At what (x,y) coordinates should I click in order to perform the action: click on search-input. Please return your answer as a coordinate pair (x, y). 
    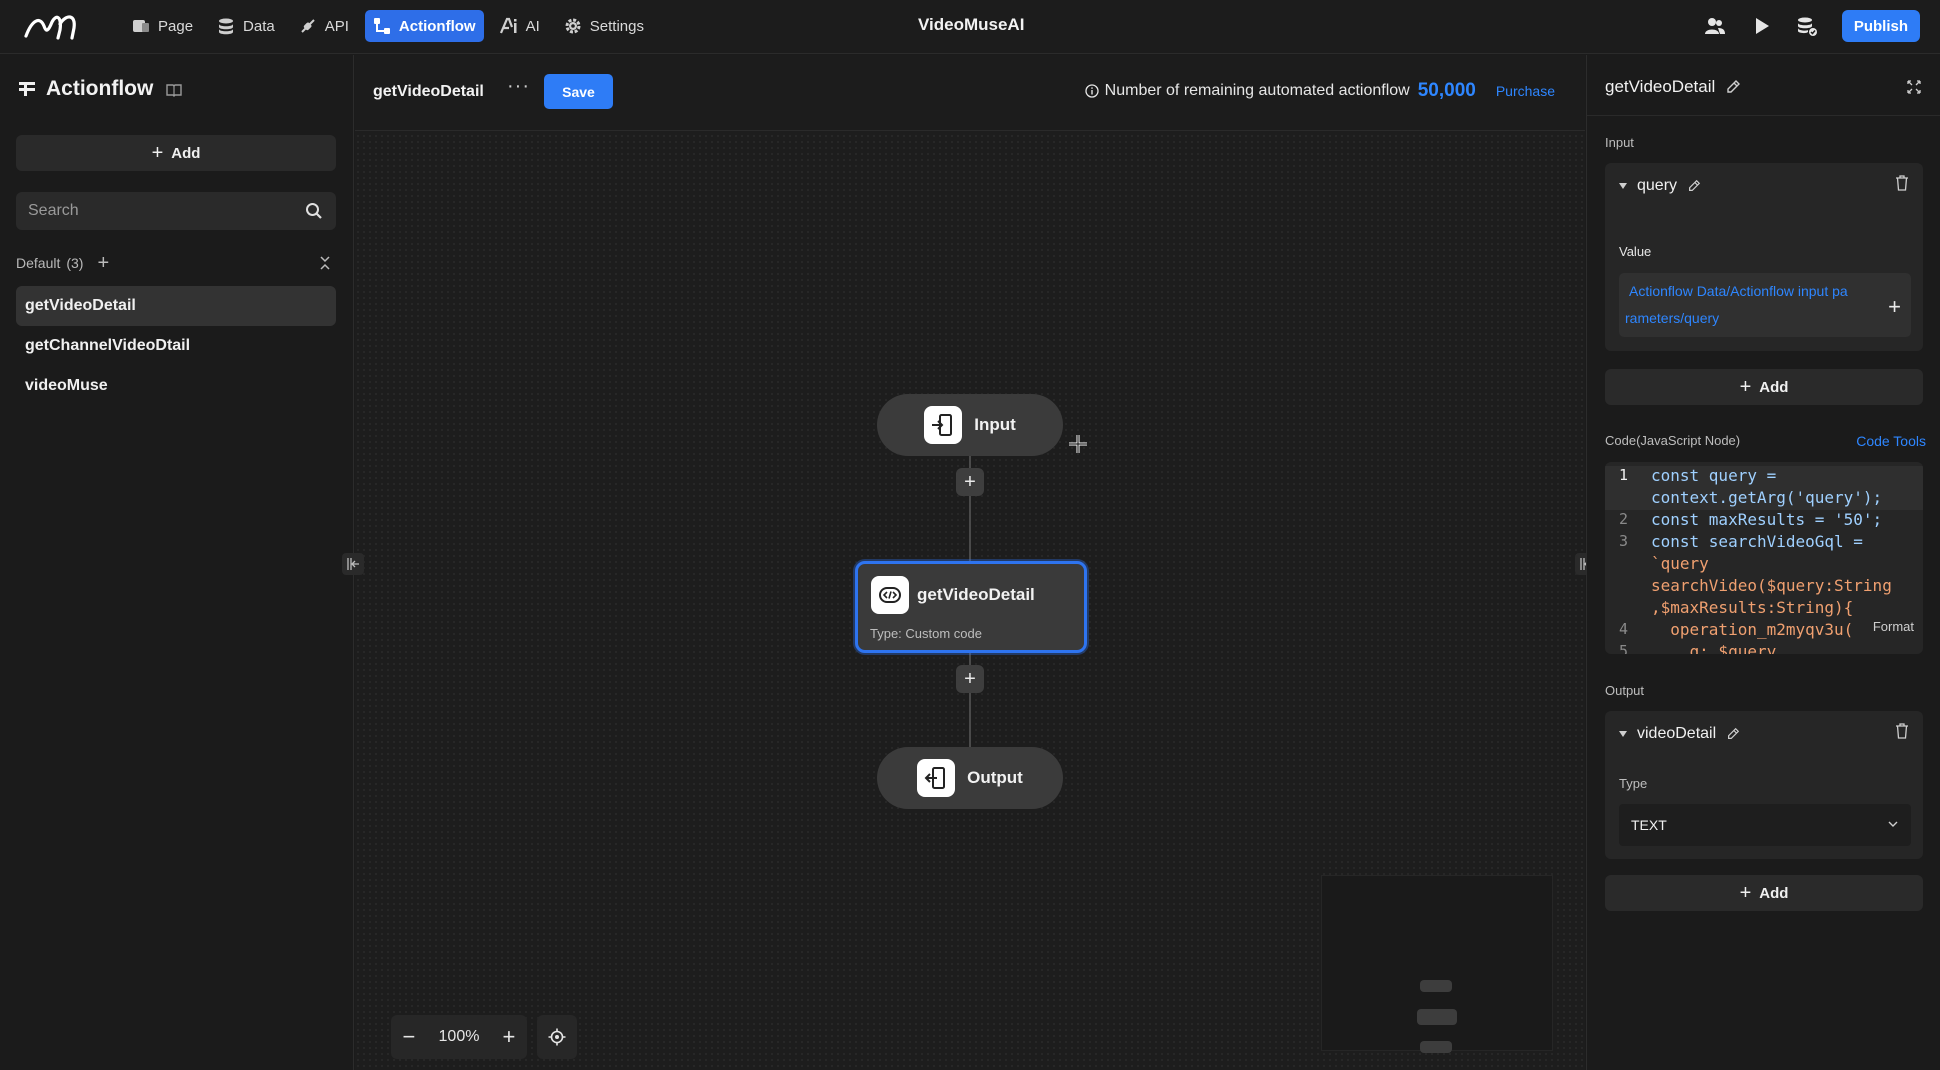
    Looking at the image, I should click on (176, 211).